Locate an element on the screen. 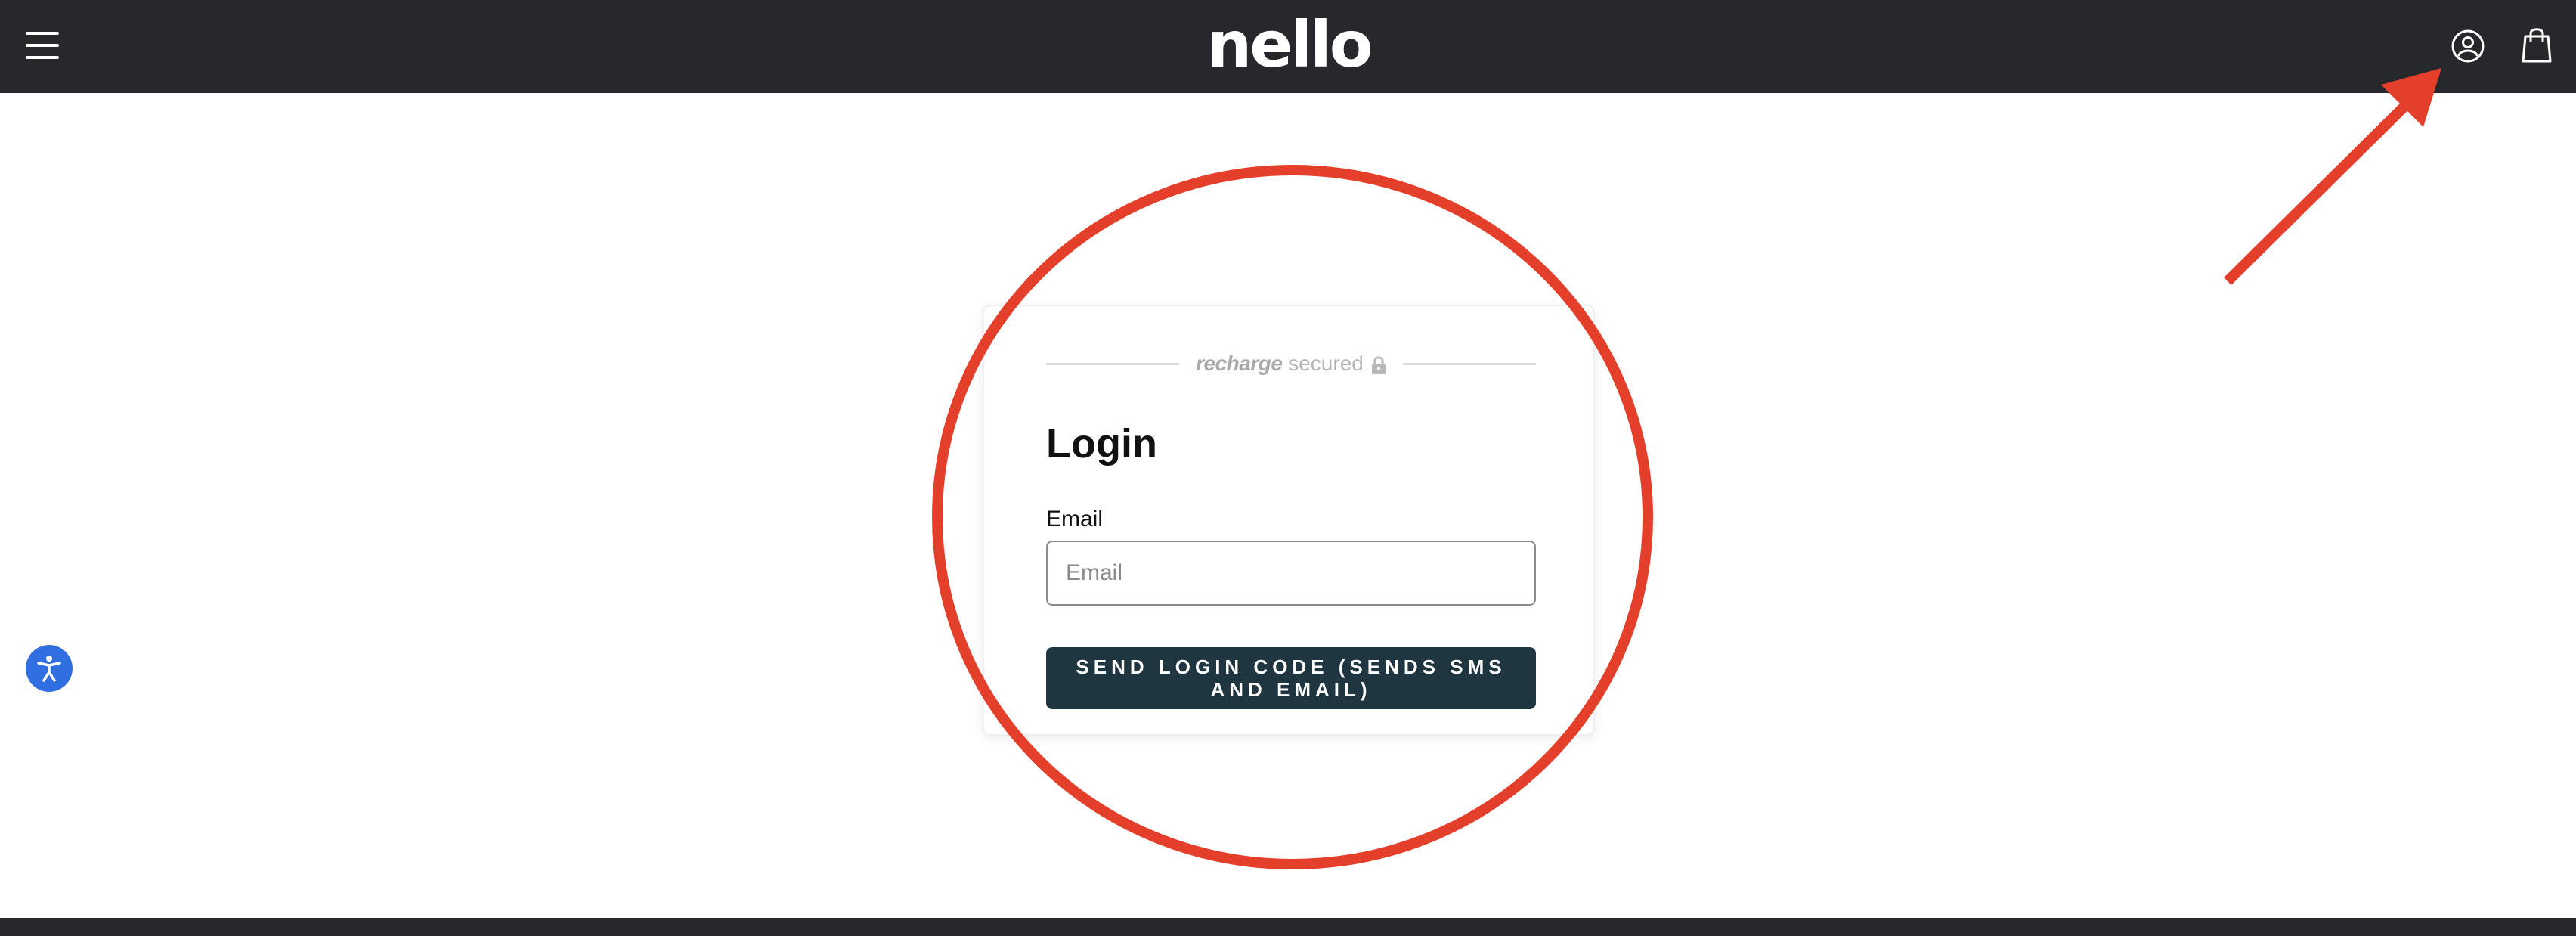 This screenshot has width=2576, height=936. recharge-secured-label: recharge secured is located at coordinates (1291, 363).